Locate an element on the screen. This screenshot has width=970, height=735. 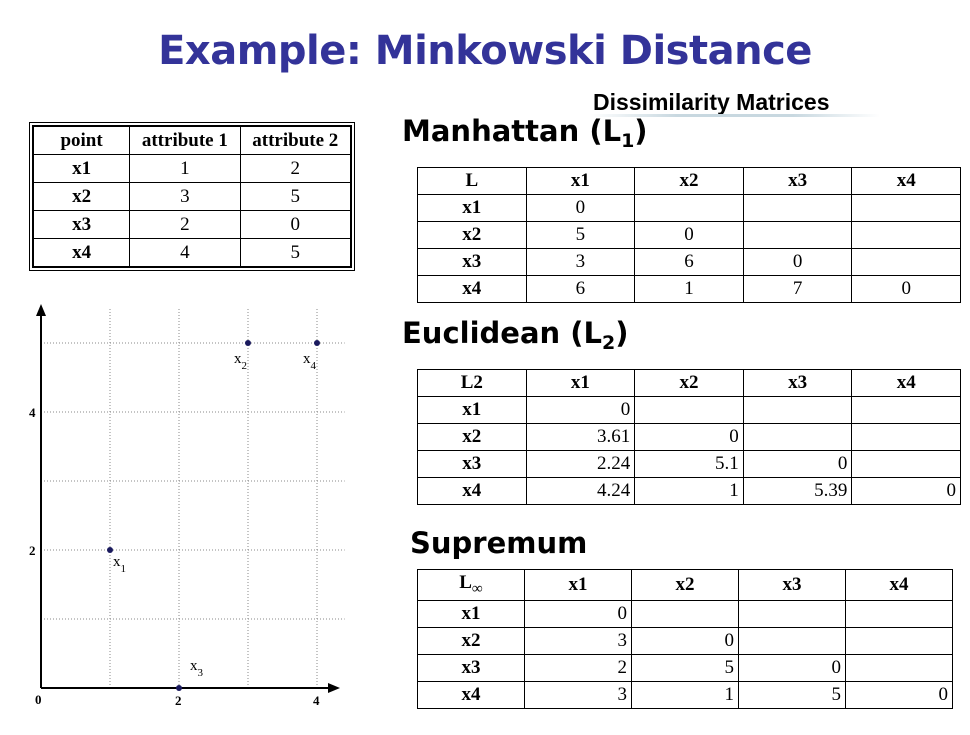
point-label: x2 is located at coordinates (81, 196).